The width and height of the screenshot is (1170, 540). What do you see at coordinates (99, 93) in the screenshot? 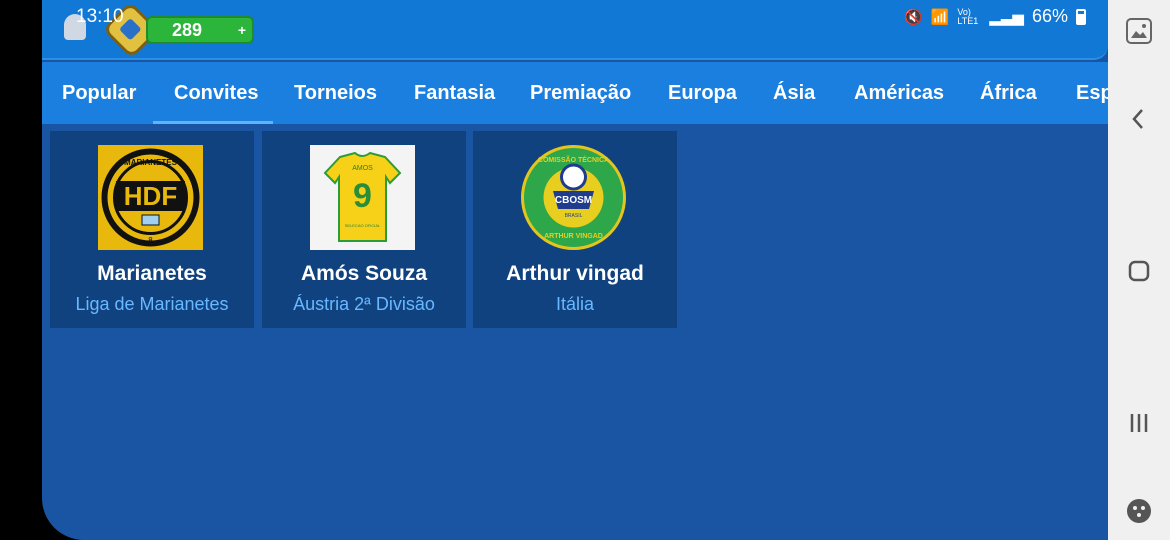
I see `tab-popular: Popular` at bounding box center [99, 93].